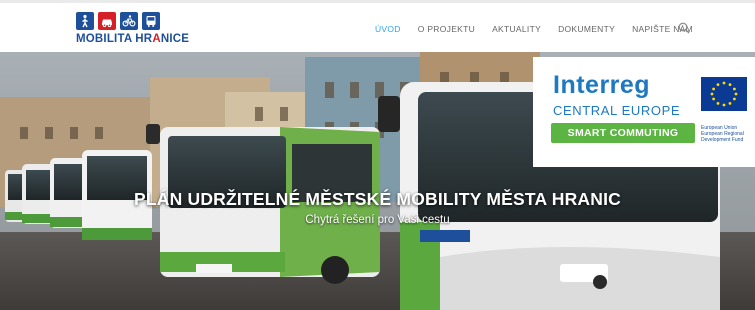 The width and height of the screenshot is (755, 310). I want to click on site-logo: MOBILITA HRANICE, so click(136, 31).